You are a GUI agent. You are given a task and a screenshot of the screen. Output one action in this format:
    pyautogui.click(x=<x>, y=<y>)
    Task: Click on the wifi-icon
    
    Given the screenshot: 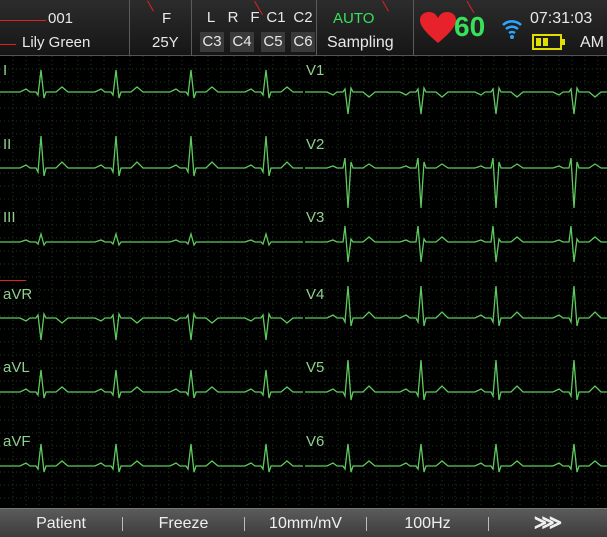 What is the action you would take?
    pyautogui.click(x=512, y=29)
    